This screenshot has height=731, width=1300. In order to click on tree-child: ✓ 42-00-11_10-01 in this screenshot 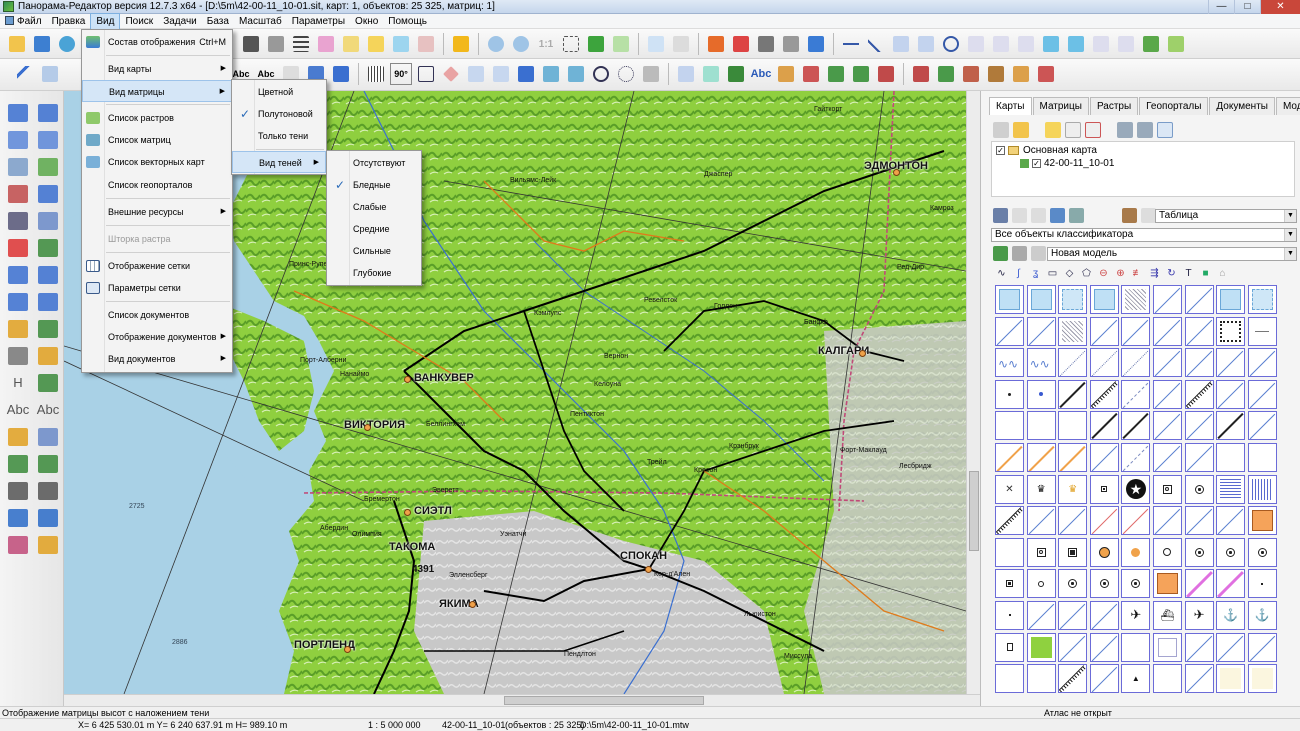, I will do `click(1067, 163)`.